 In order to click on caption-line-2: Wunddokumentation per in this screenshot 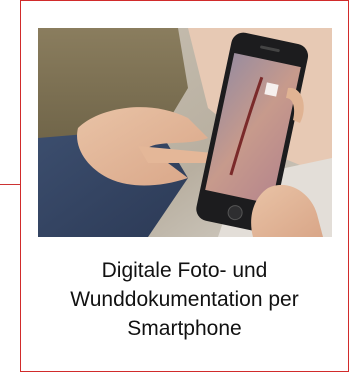, I will do `click(184, 299)`.